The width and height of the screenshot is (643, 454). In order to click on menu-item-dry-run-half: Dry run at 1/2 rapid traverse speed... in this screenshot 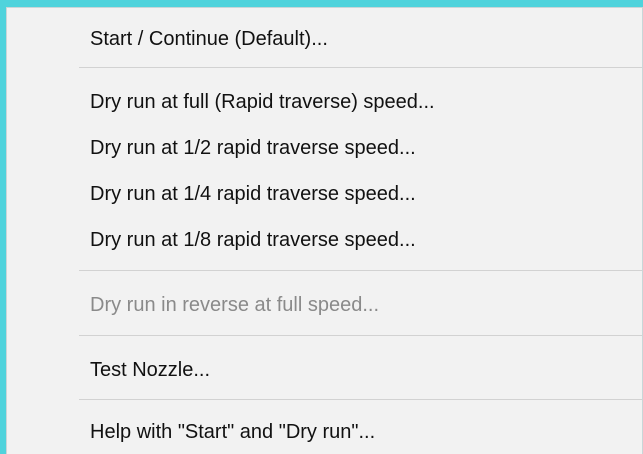, I will do `click(324, 148)`.